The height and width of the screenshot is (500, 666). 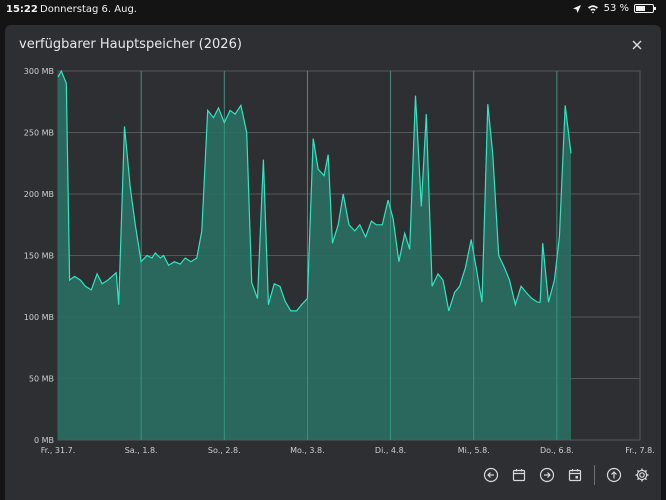 What do you see at coordinates (639, 450) in the screenshot?
I see `x-tick-label: Fr., 7.8.` at bounding box center [639, 450].